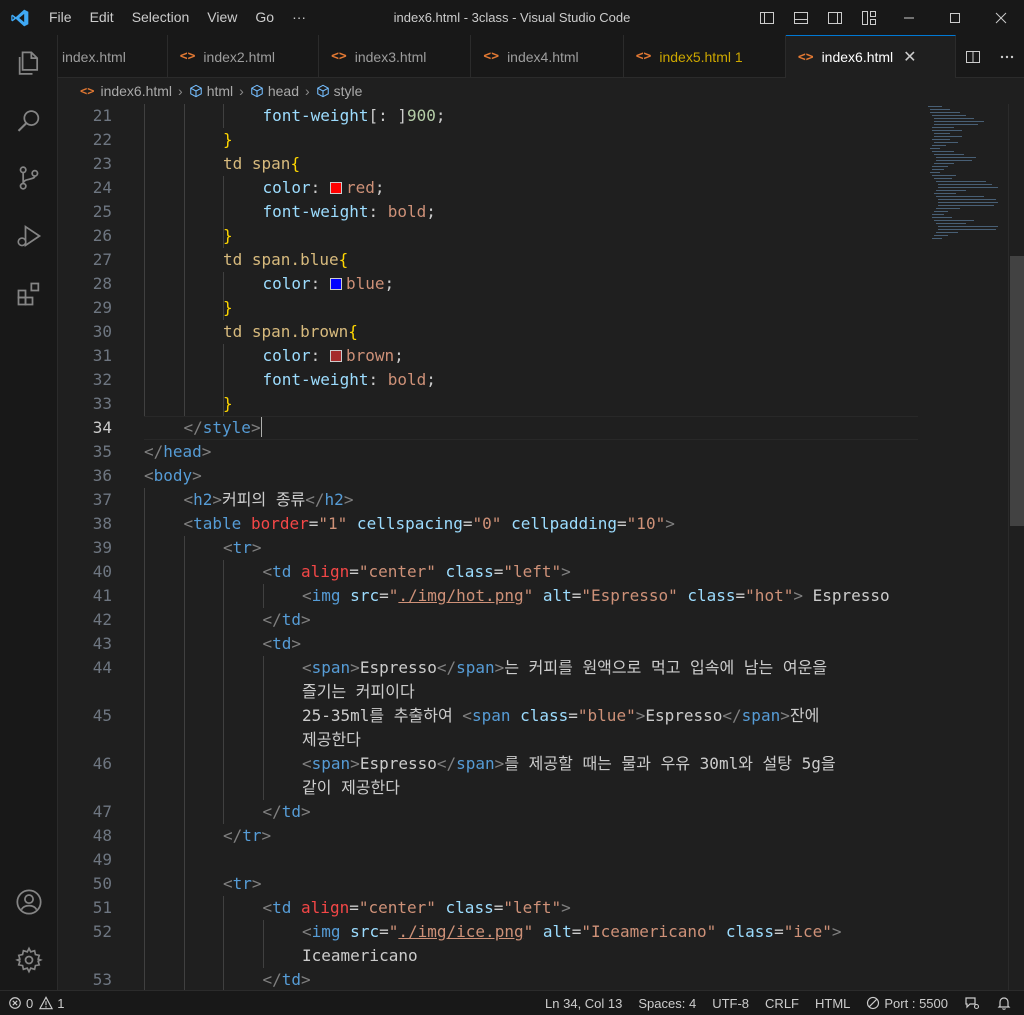  What do you see at coordinates (126, 91) in the screenshot?
I see `breadcrumb-file: <> index6.html` at bounding box center [126, 91].